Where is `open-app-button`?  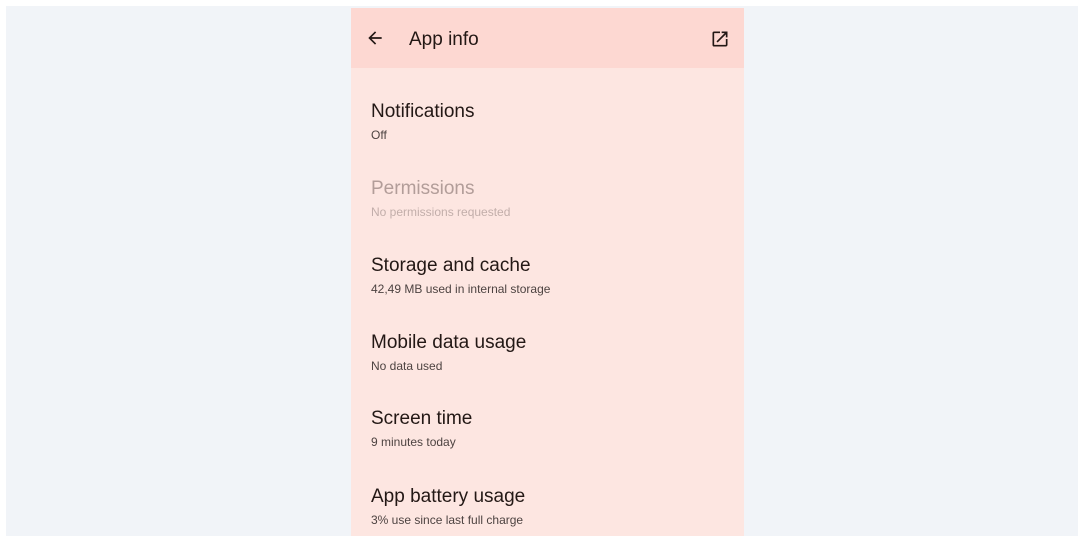 open-app-button is located at coordinates (720, 39).